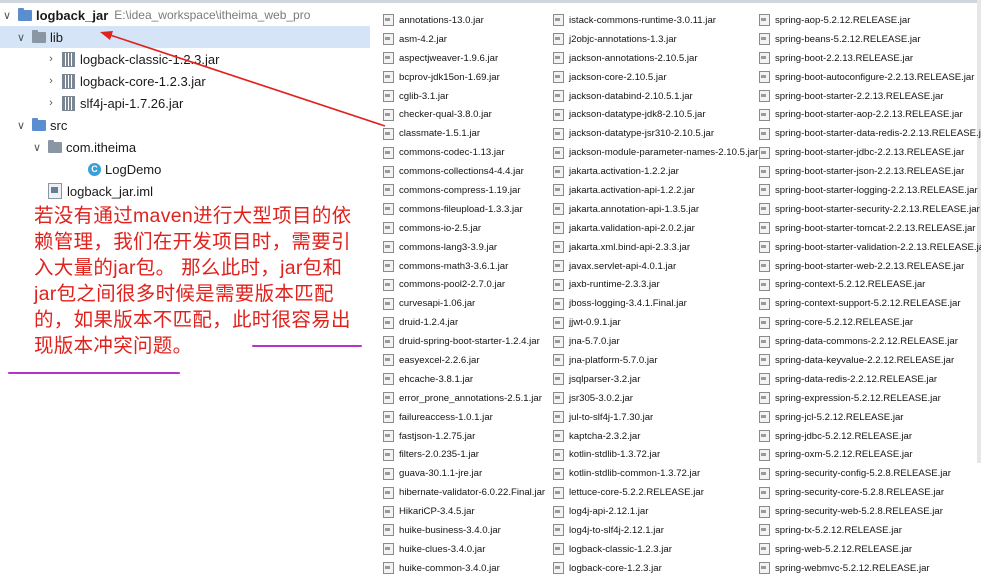 This screenshot has height=578, width=981. Describe the element at coordinates (655, 209) in the screenshot. I see `jar-file-item: jakarta.annotation-api-1.3.5.jar` at that location.